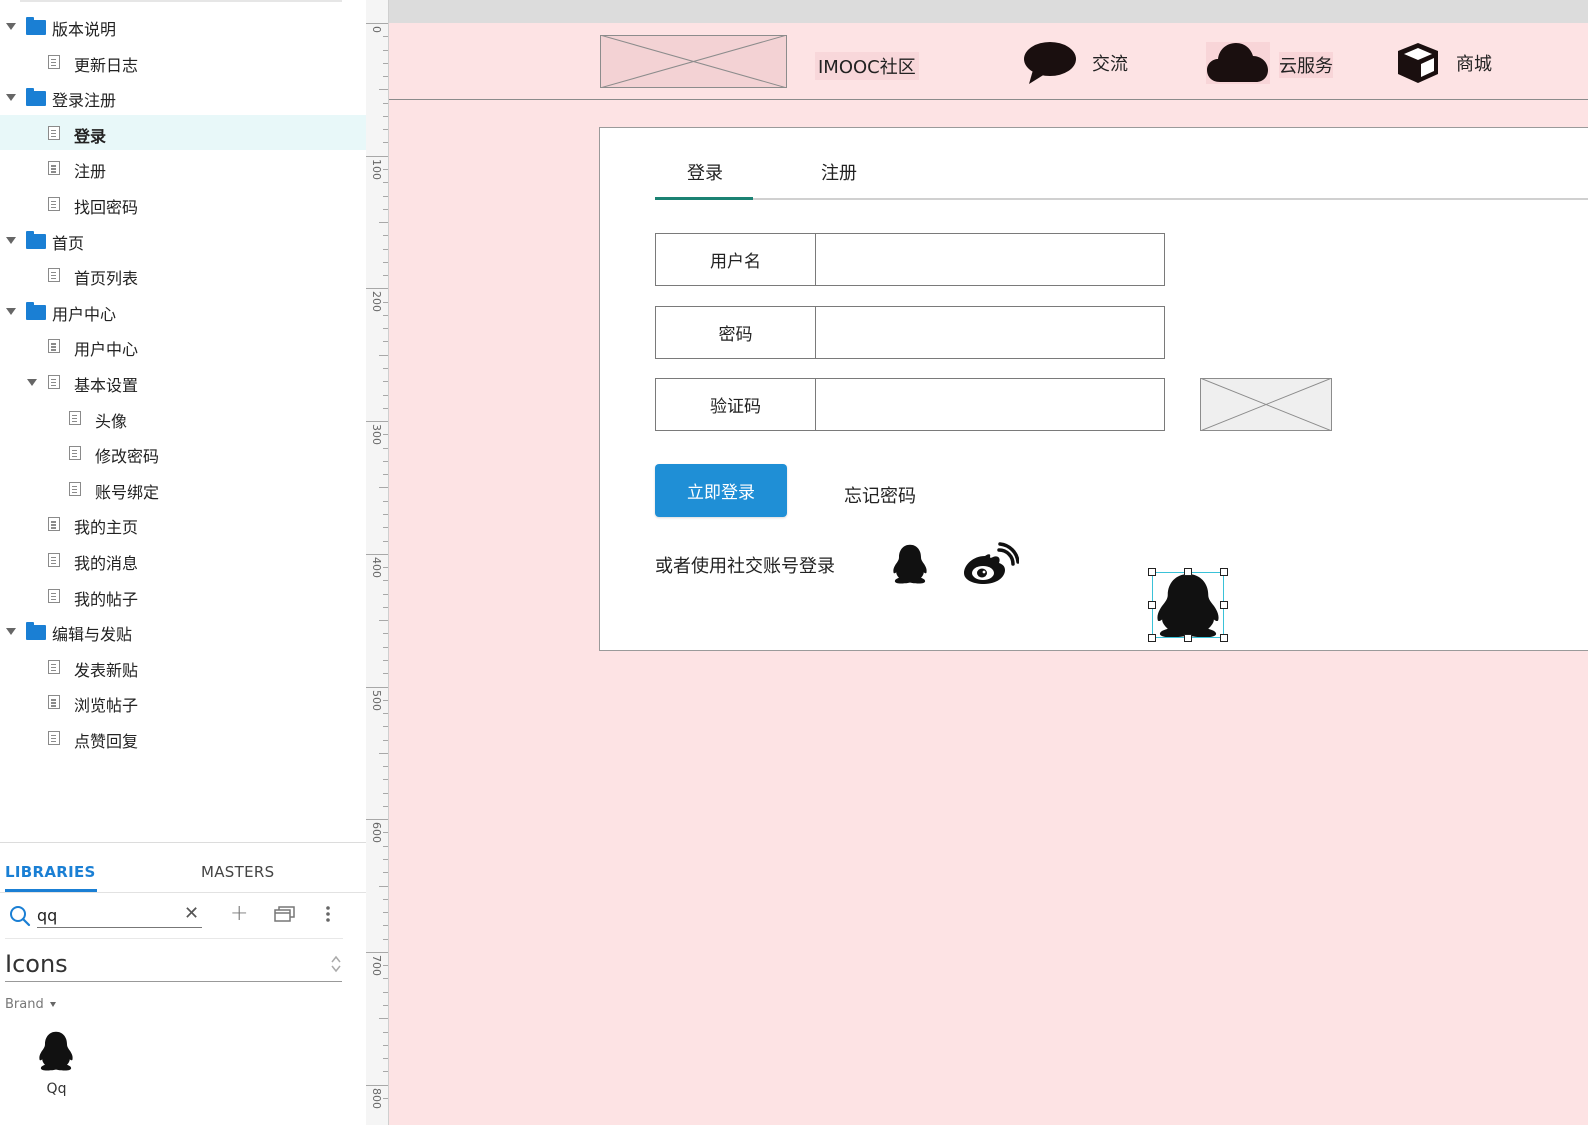 The width and height of the screenshot is (1588, 1126). Describe the element at coordinates (1083, 63) in the screenshot. I see `nav-item-chat: 交流` at that location.